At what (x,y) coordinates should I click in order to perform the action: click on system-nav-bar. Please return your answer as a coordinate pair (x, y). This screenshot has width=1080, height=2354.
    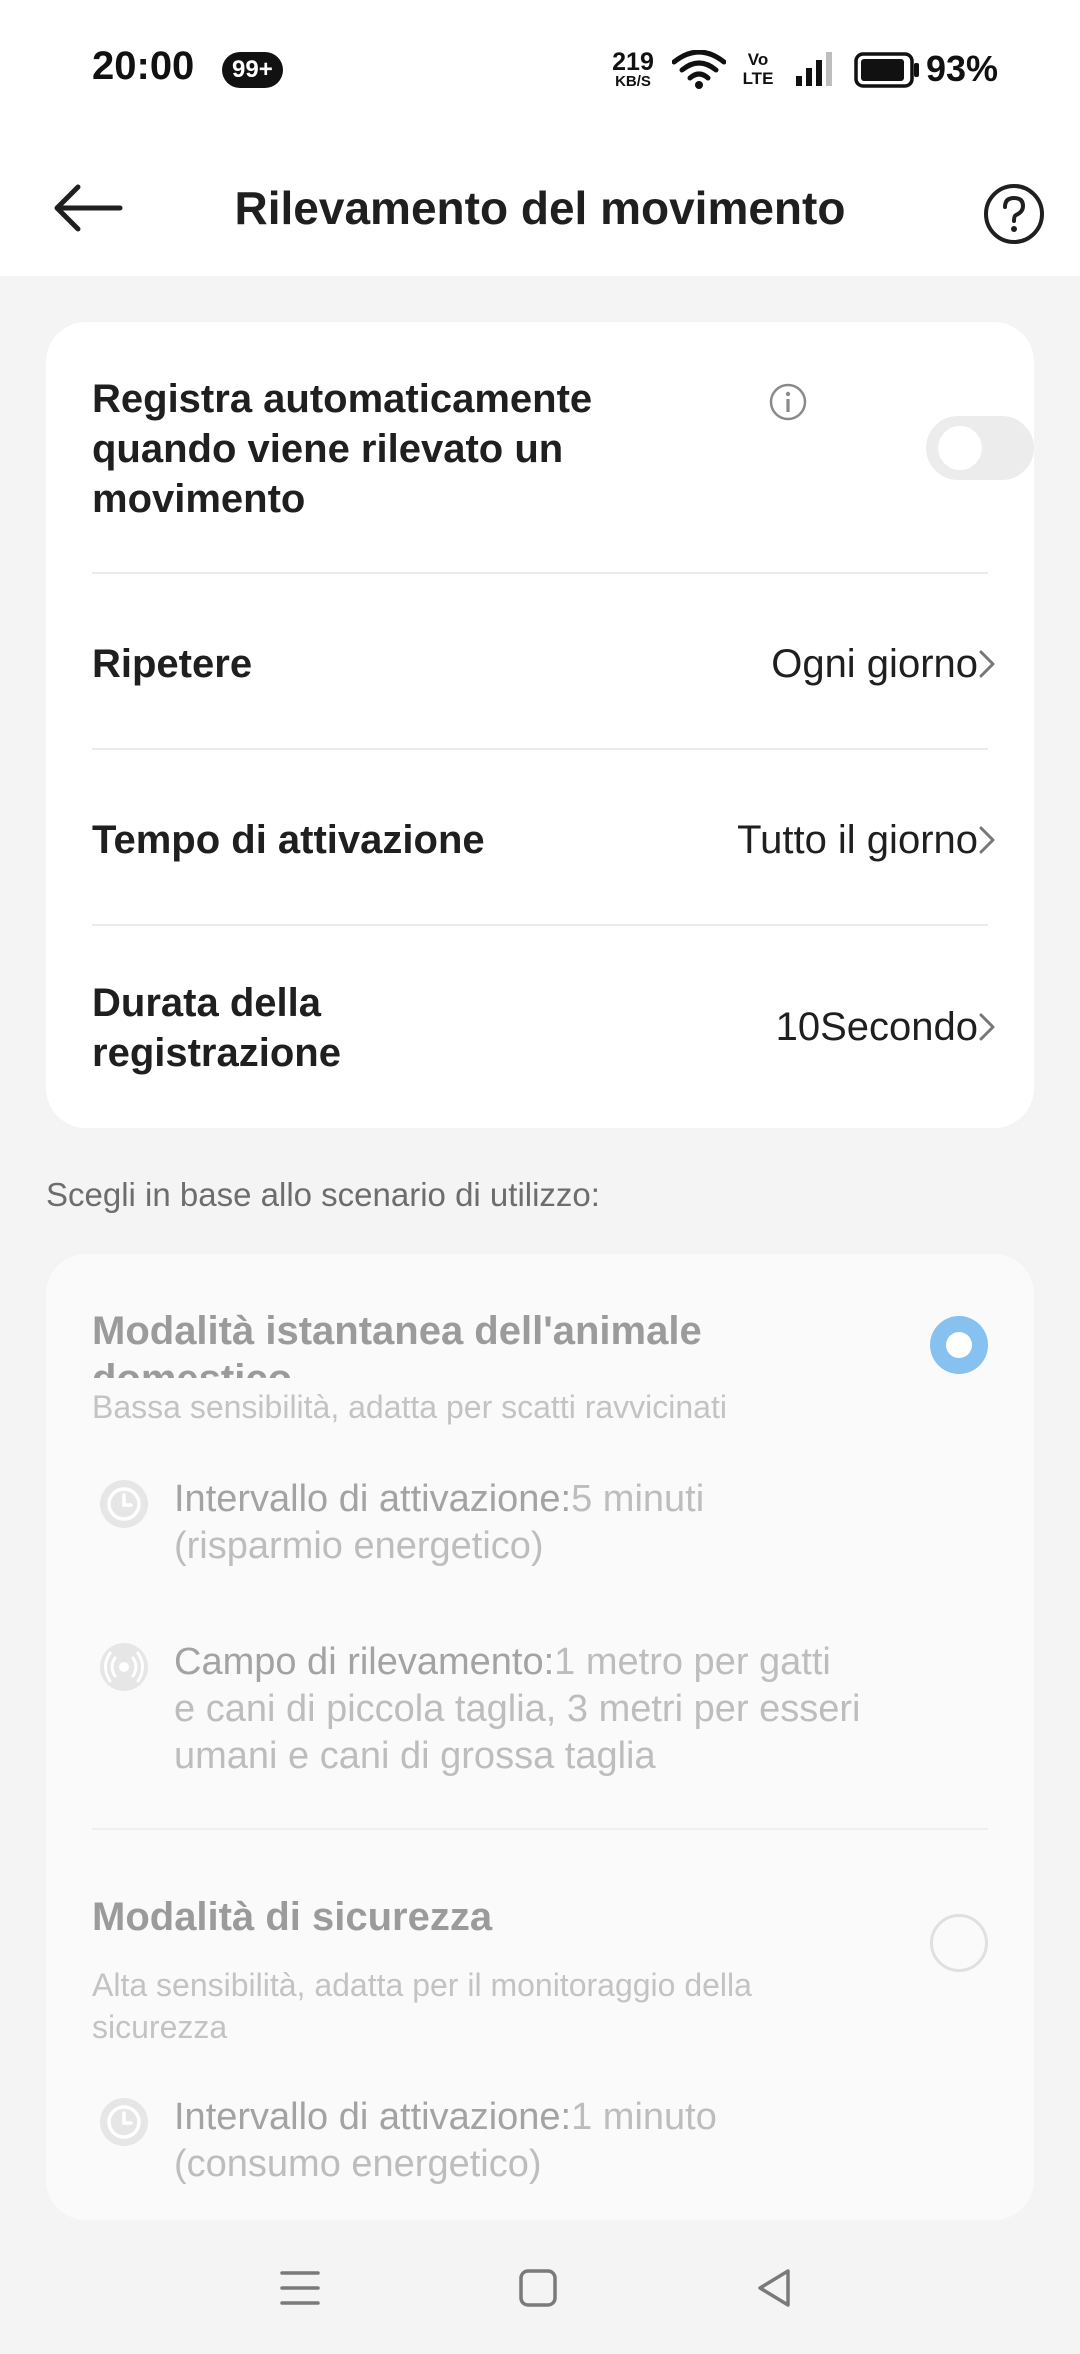
    Looking at the image, I should click on (540, 2288).